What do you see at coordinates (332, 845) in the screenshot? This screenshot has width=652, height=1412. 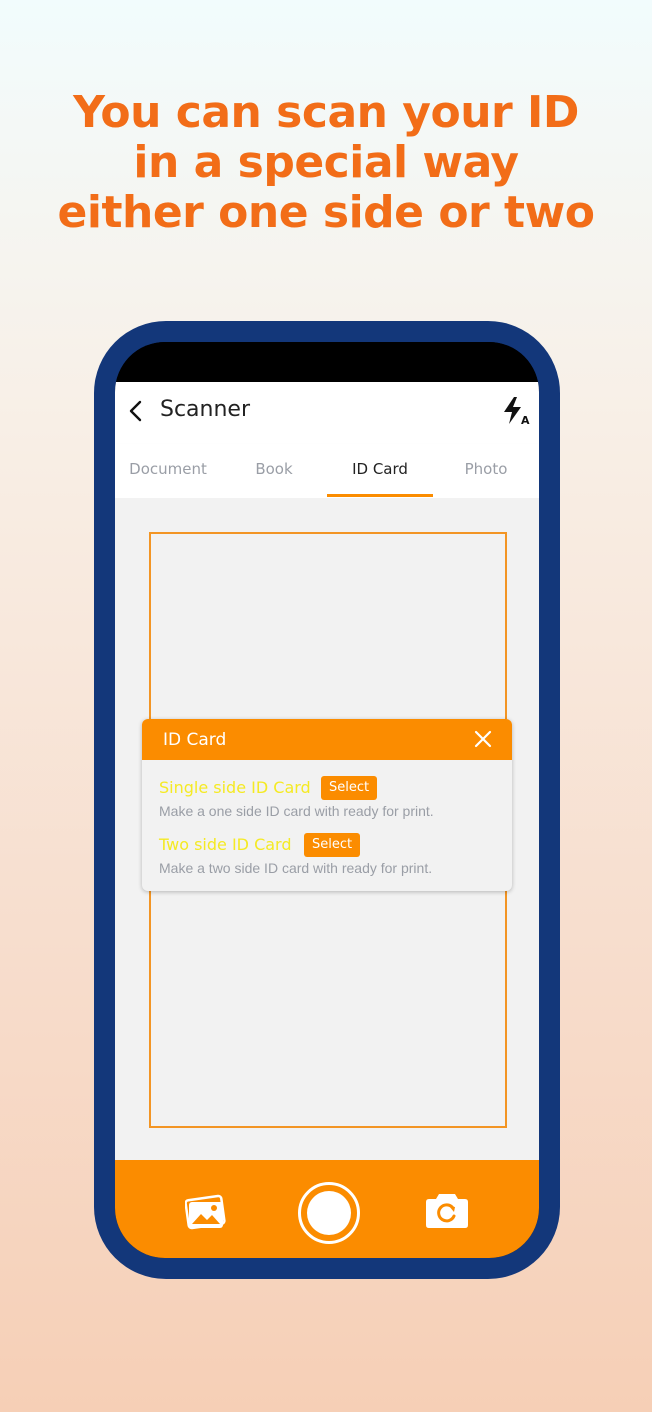 I see `select-two-side-button: Select` at bounding box center [332, 845].